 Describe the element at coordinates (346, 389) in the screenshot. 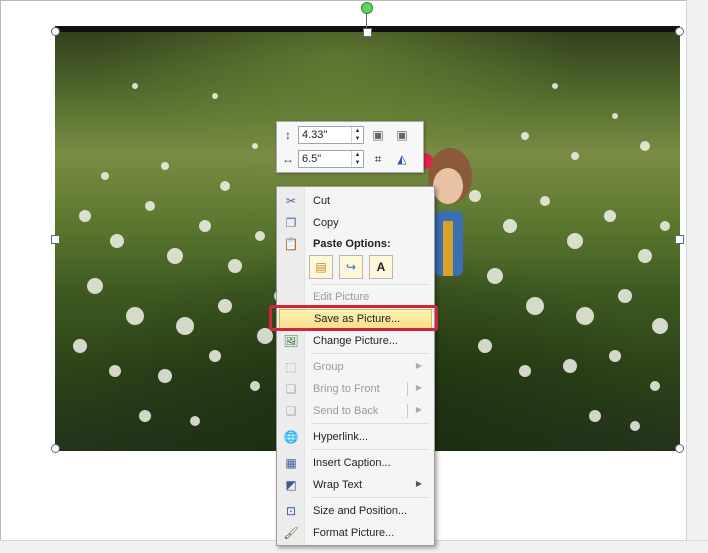

I see `menu-label-bring-to-front: Bring to Front` at that location.